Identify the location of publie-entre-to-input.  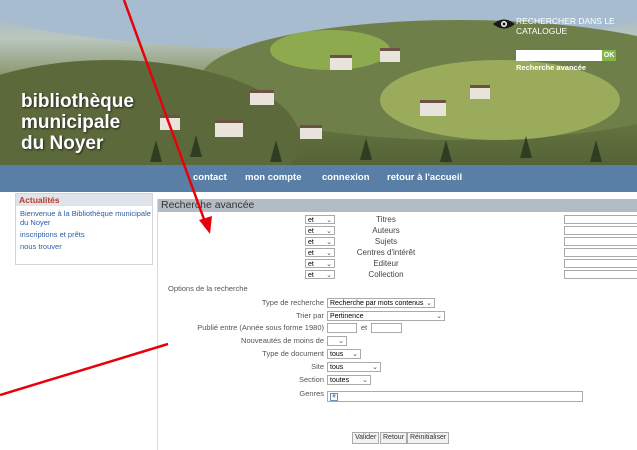
(386, 328).